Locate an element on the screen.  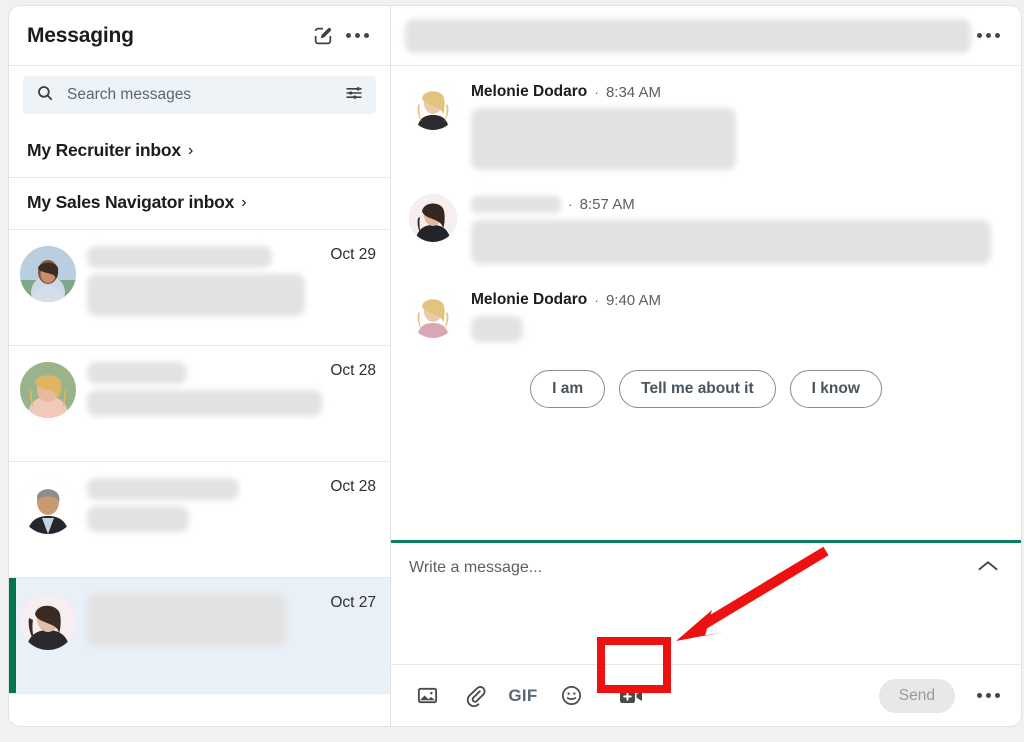
sidebar-overflow-menu-icon is located at coordinates (357, 36).